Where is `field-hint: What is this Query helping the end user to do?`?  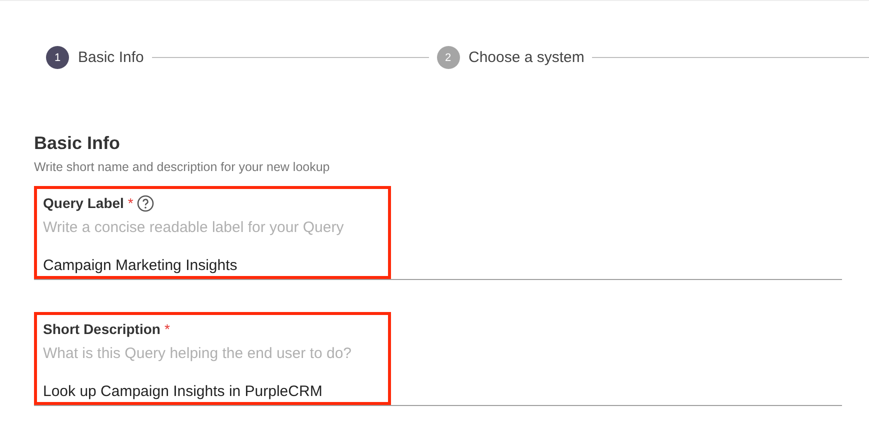
field-hint: What is this Query helping the end user to do? is located at coordinates (198, 353).